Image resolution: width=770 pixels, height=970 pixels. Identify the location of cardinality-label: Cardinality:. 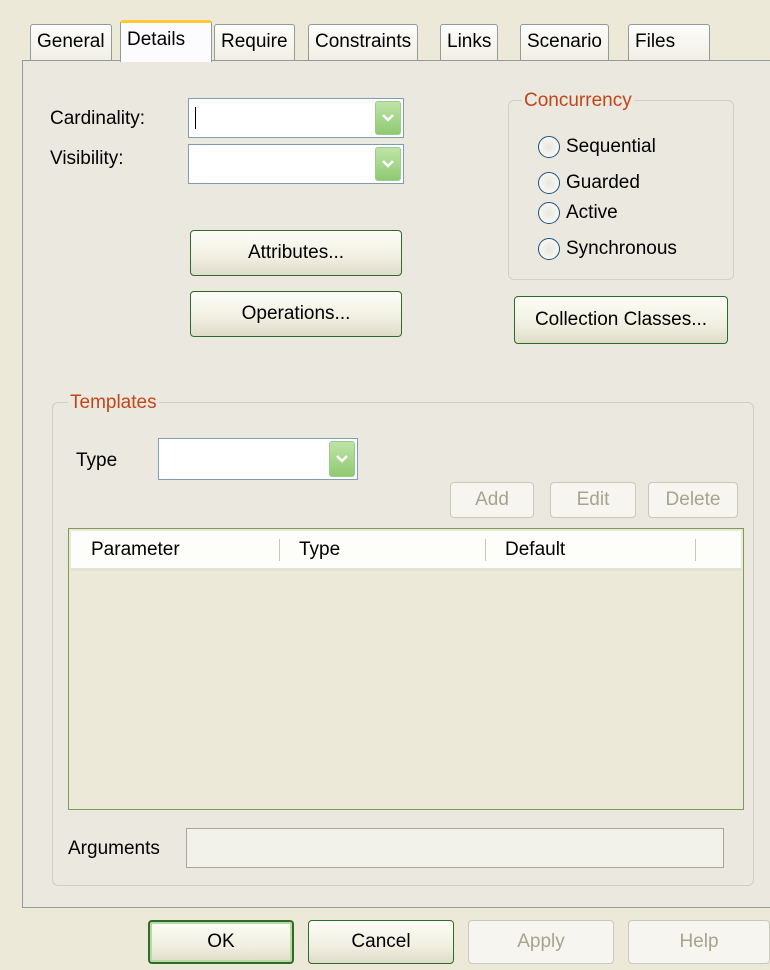
(98, 118).